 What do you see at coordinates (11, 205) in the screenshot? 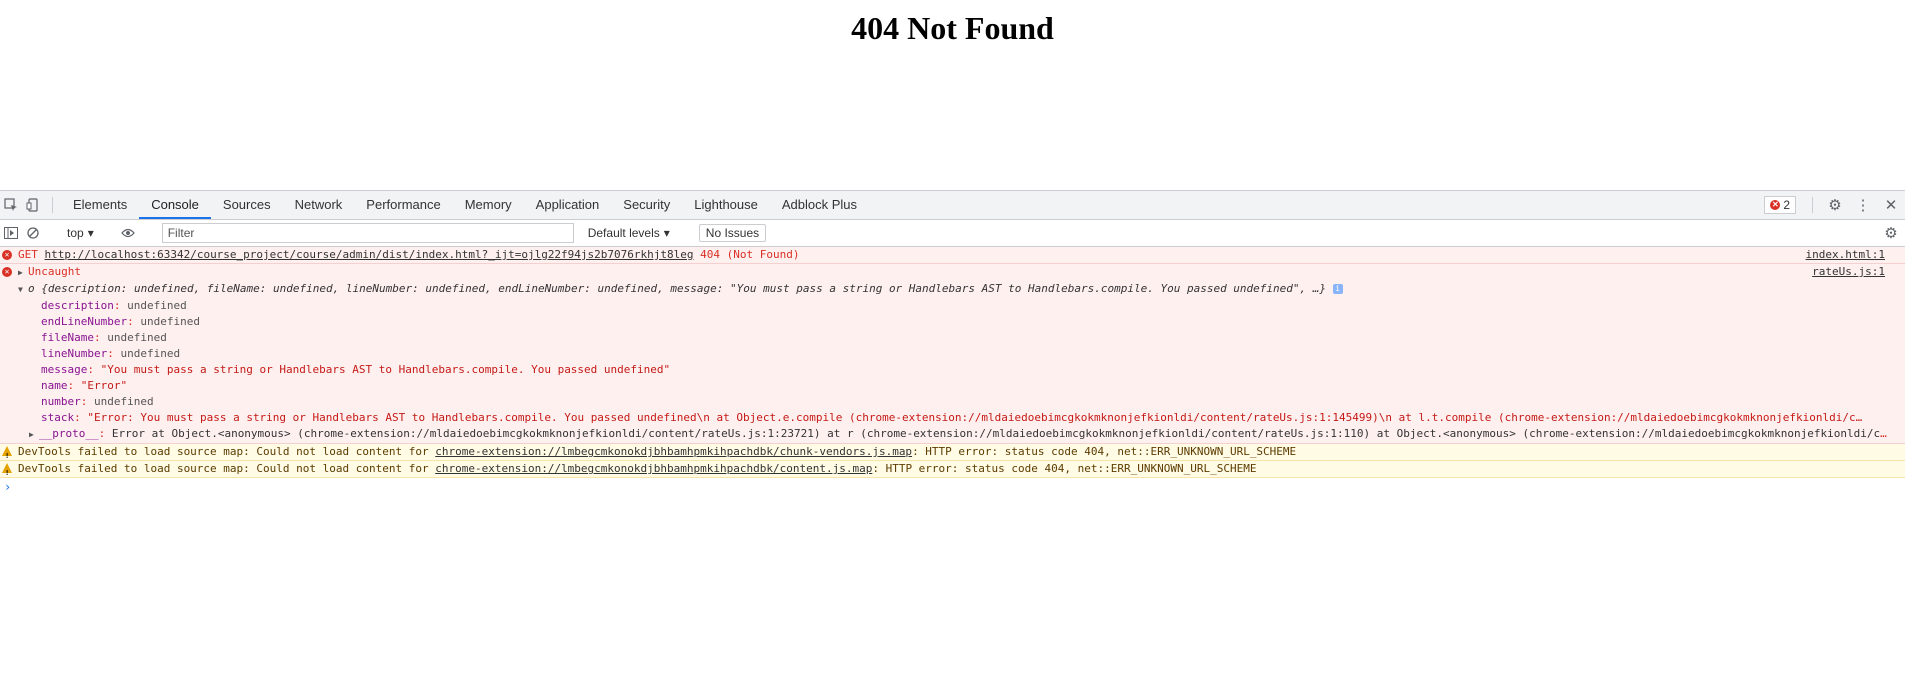
I see `inspect-element-icon` at bounding box center [11, 205].